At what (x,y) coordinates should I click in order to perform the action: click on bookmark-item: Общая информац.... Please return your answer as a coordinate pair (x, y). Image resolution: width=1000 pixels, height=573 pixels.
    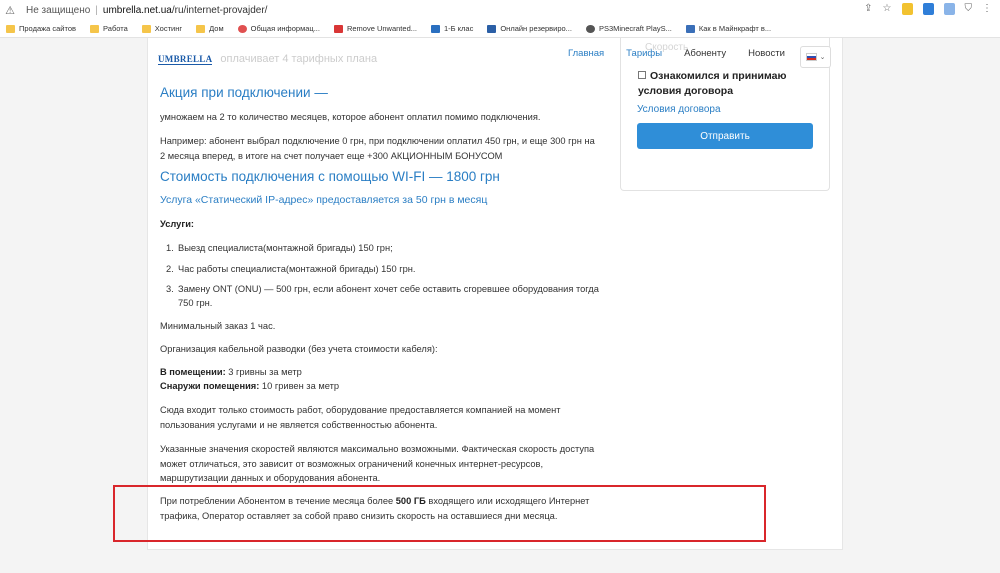
    Looking at the image, I should click on (278, 28).